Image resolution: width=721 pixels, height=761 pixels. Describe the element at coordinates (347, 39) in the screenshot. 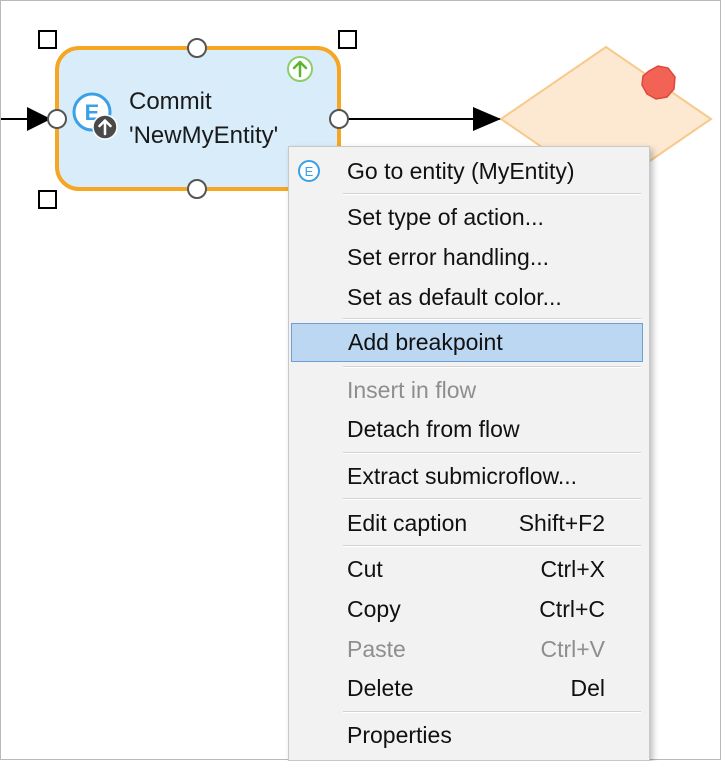

I see `resize-handle-top-right` at that location.